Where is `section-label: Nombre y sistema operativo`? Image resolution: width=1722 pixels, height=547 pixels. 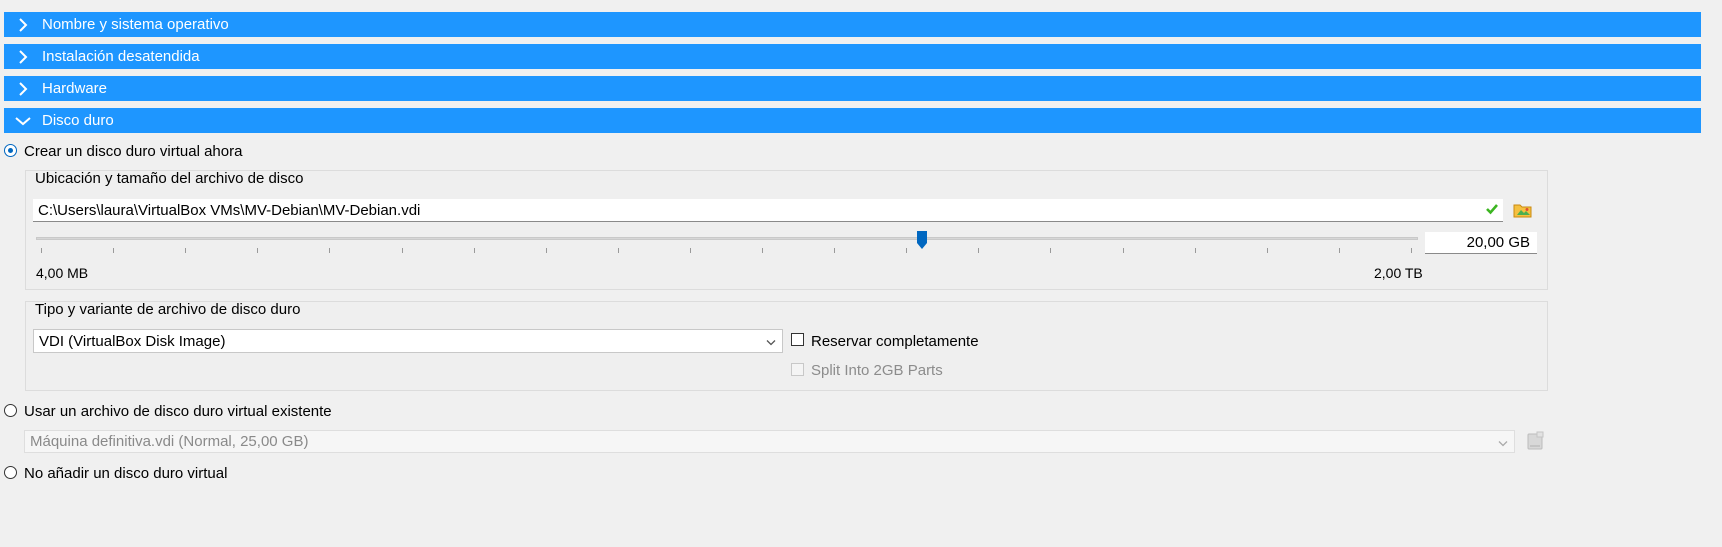 section-label: Nombre y sistema operativo is located at coordinates (135, 24).